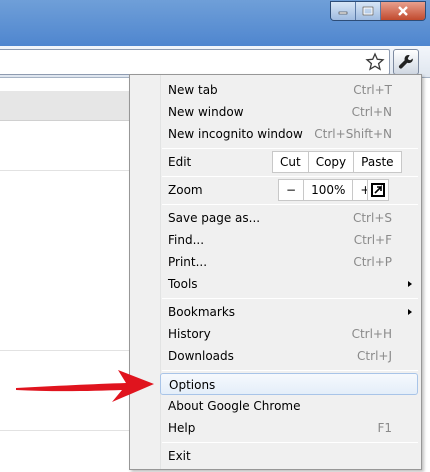  What do you see at coordinates (192, 385) in the screenshot?
I see `menu-item-label: Options` at bounding box center [192, 385].